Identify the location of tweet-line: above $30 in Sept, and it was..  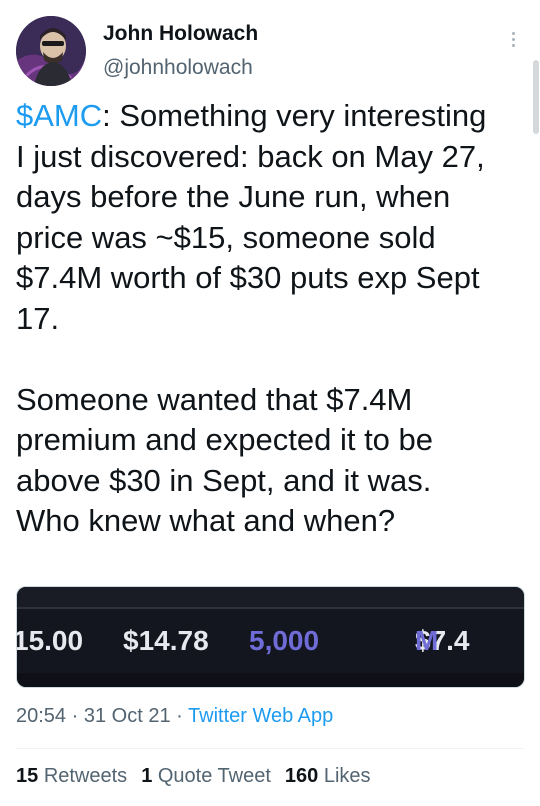
(224, 480).